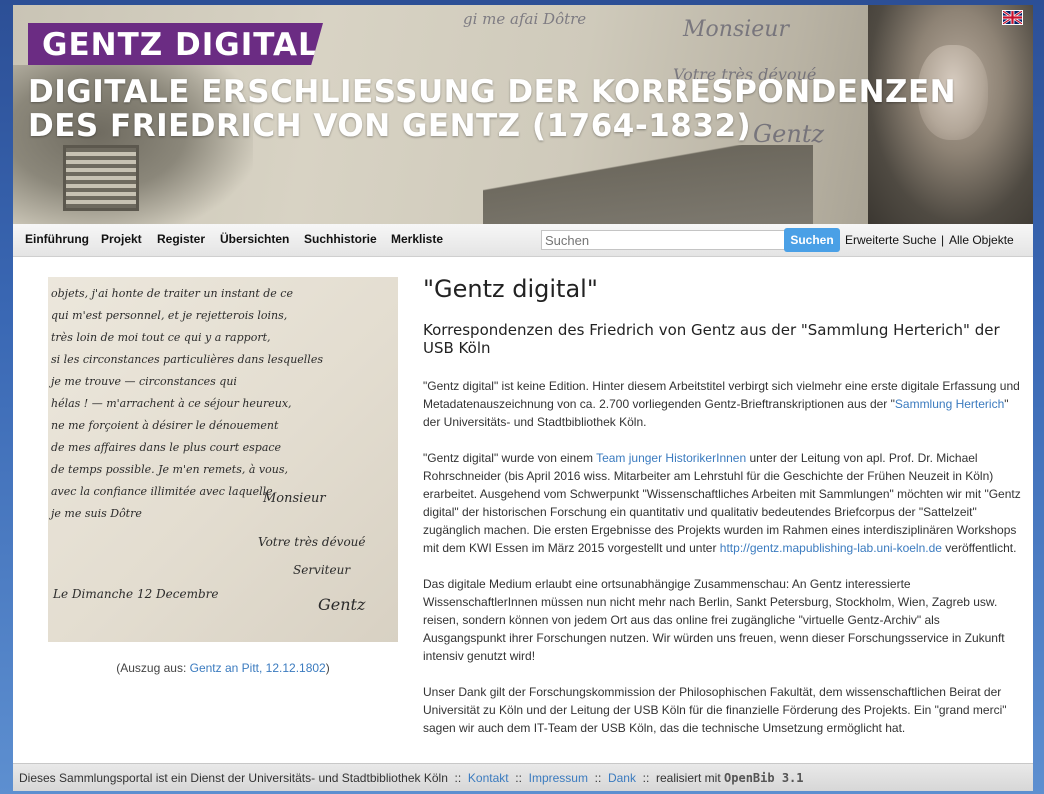 The width and height of the screenshot is (1044, 794). Describe the element at coordinates (258, 668) in the screenshot. I see `caption-link: Gentz an Pitt, 12.12.1802` at that location.